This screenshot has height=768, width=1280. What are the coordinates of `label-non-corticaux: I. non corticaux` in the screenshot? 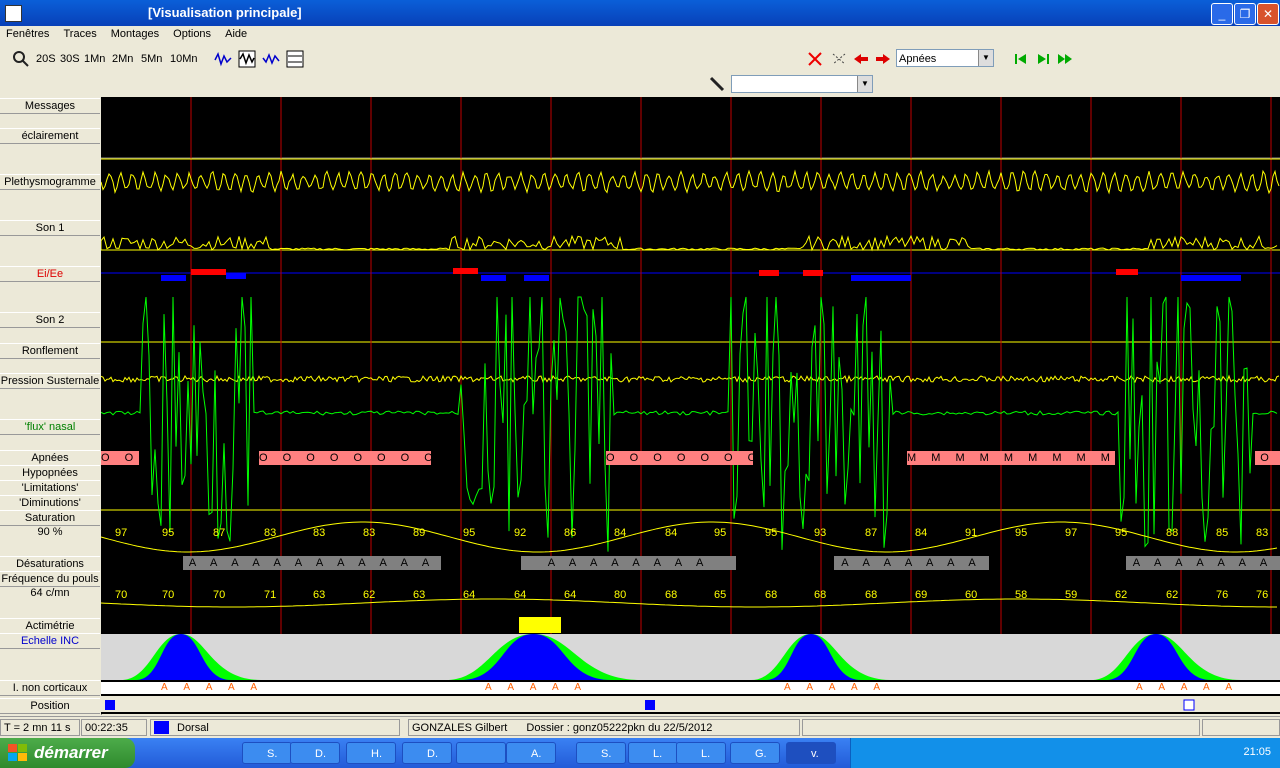 It's located at (50, 688).